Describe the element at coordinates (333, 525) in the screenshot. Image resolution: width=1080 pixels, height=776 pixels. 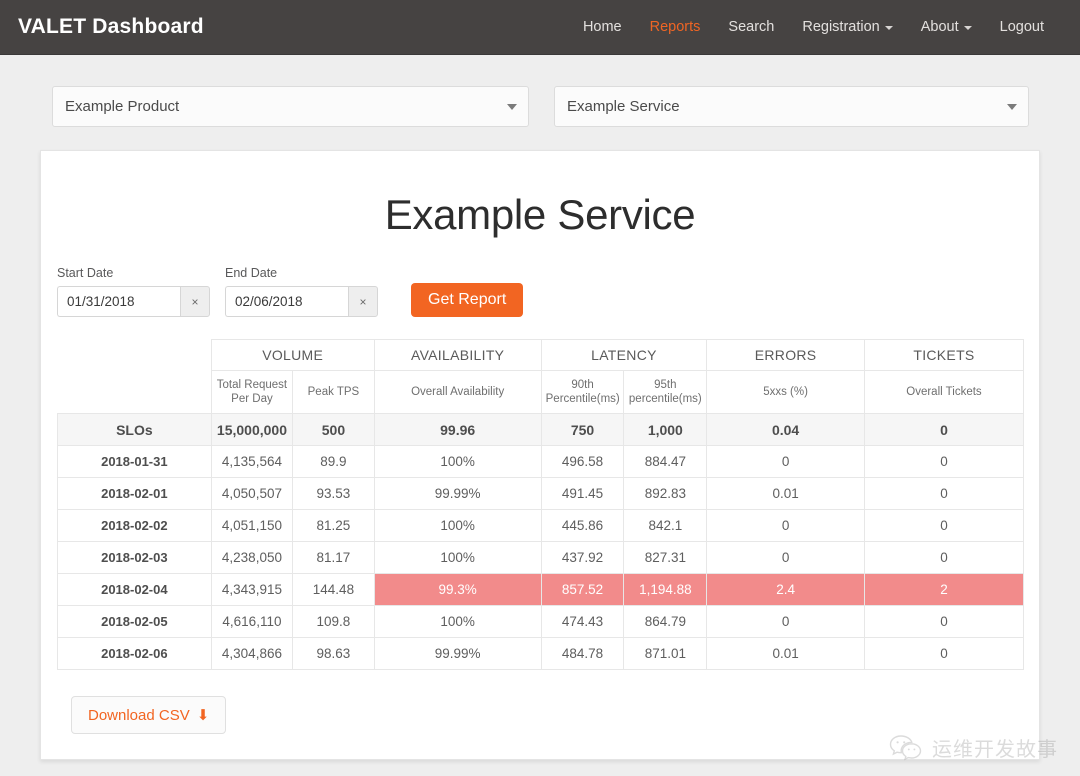
I see `table-cell: 81.25` at that location.